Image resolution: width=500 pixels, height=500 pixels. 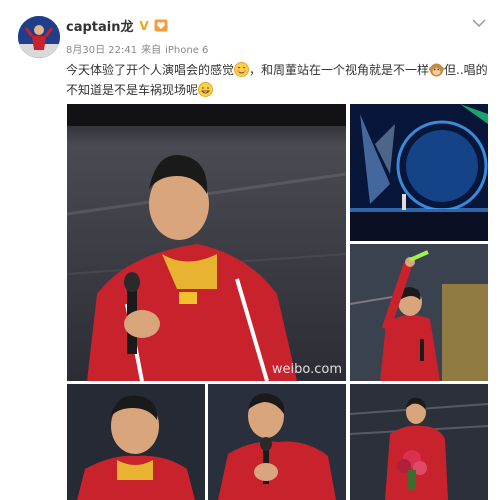 I want to click on photo-man-smiling, so click(x=136, y=442).